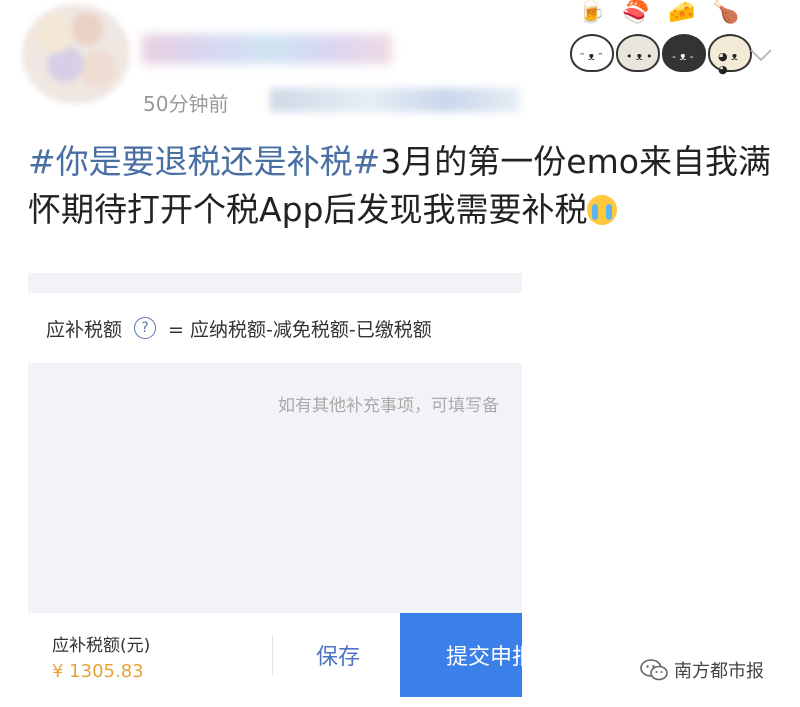  I want to click on formula-expression: = 应纳税额-减免税额-已缴税额, so click(300, 329).